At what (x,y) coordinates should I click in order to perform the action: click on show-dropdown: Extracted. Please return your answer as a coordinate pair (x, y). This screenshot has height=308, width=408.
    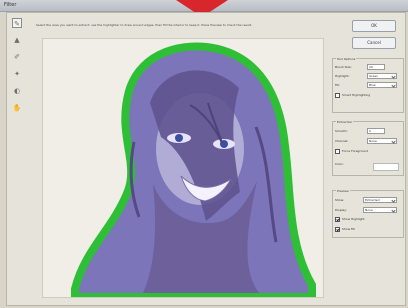
    Looking at the image, I should click on (380, 200).